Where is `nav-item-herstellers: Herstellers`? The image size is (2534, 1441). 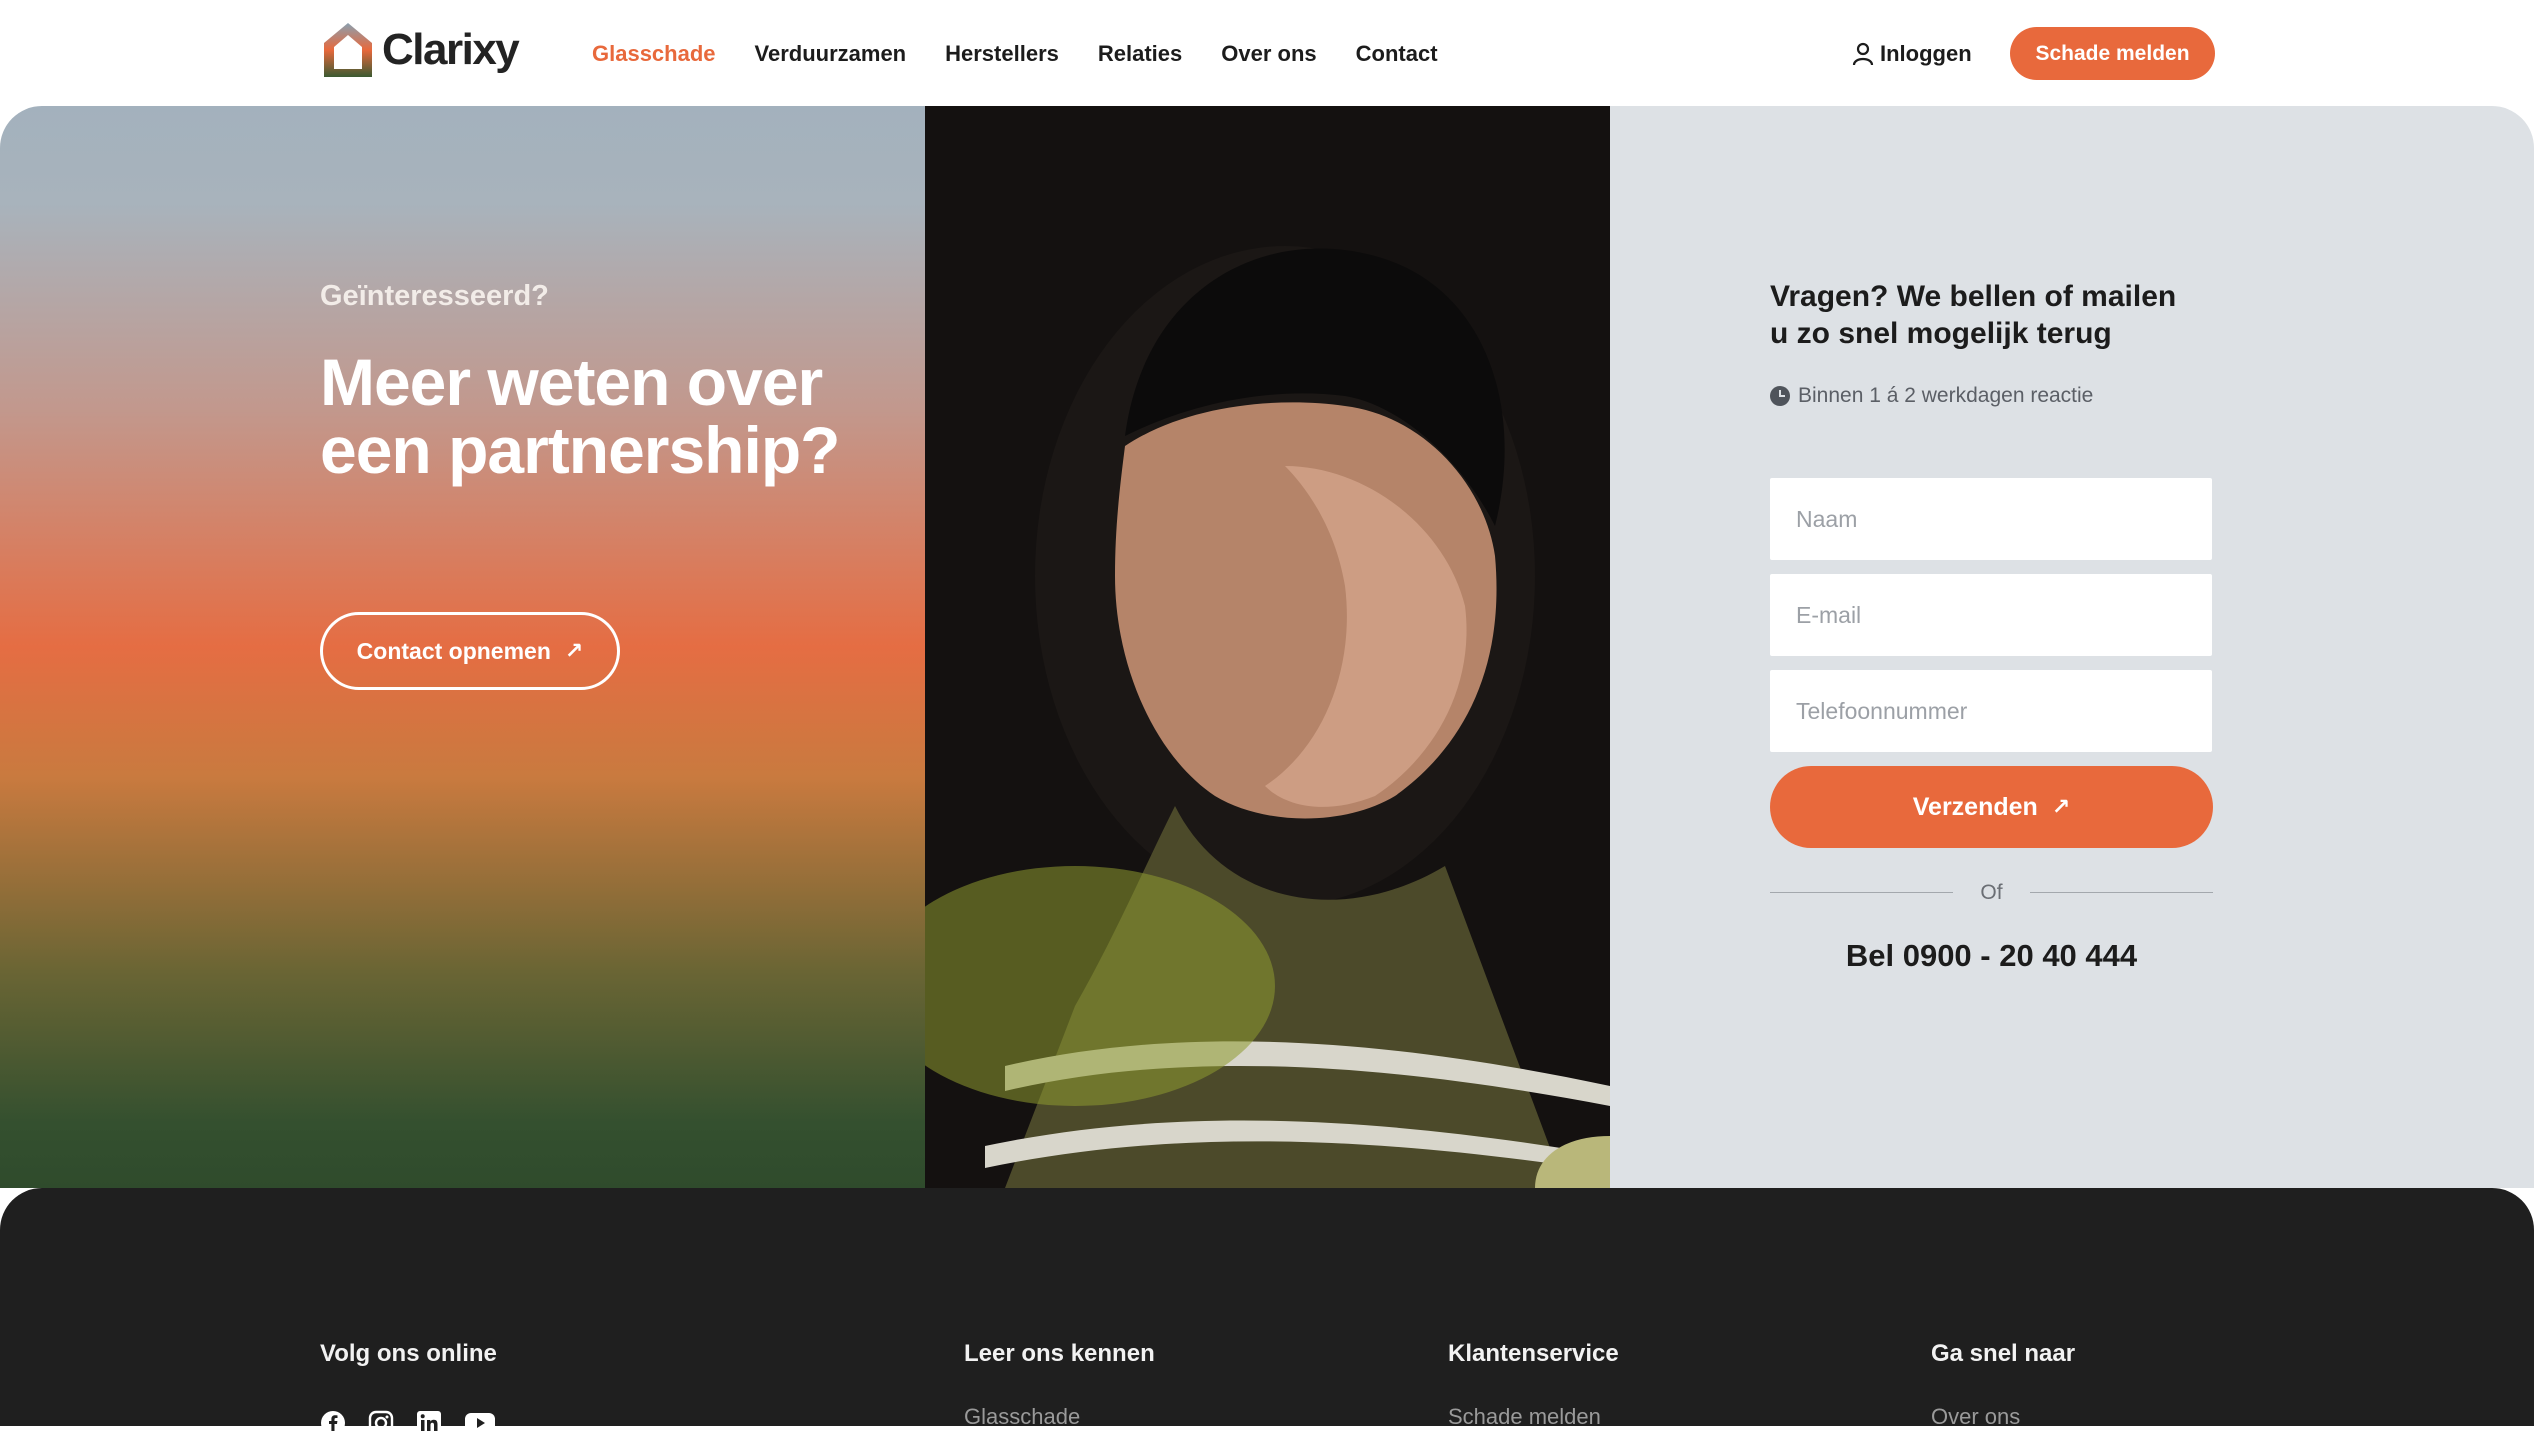 nav-item-herstellers: Herstellers is located at coordinates (1002, 54).